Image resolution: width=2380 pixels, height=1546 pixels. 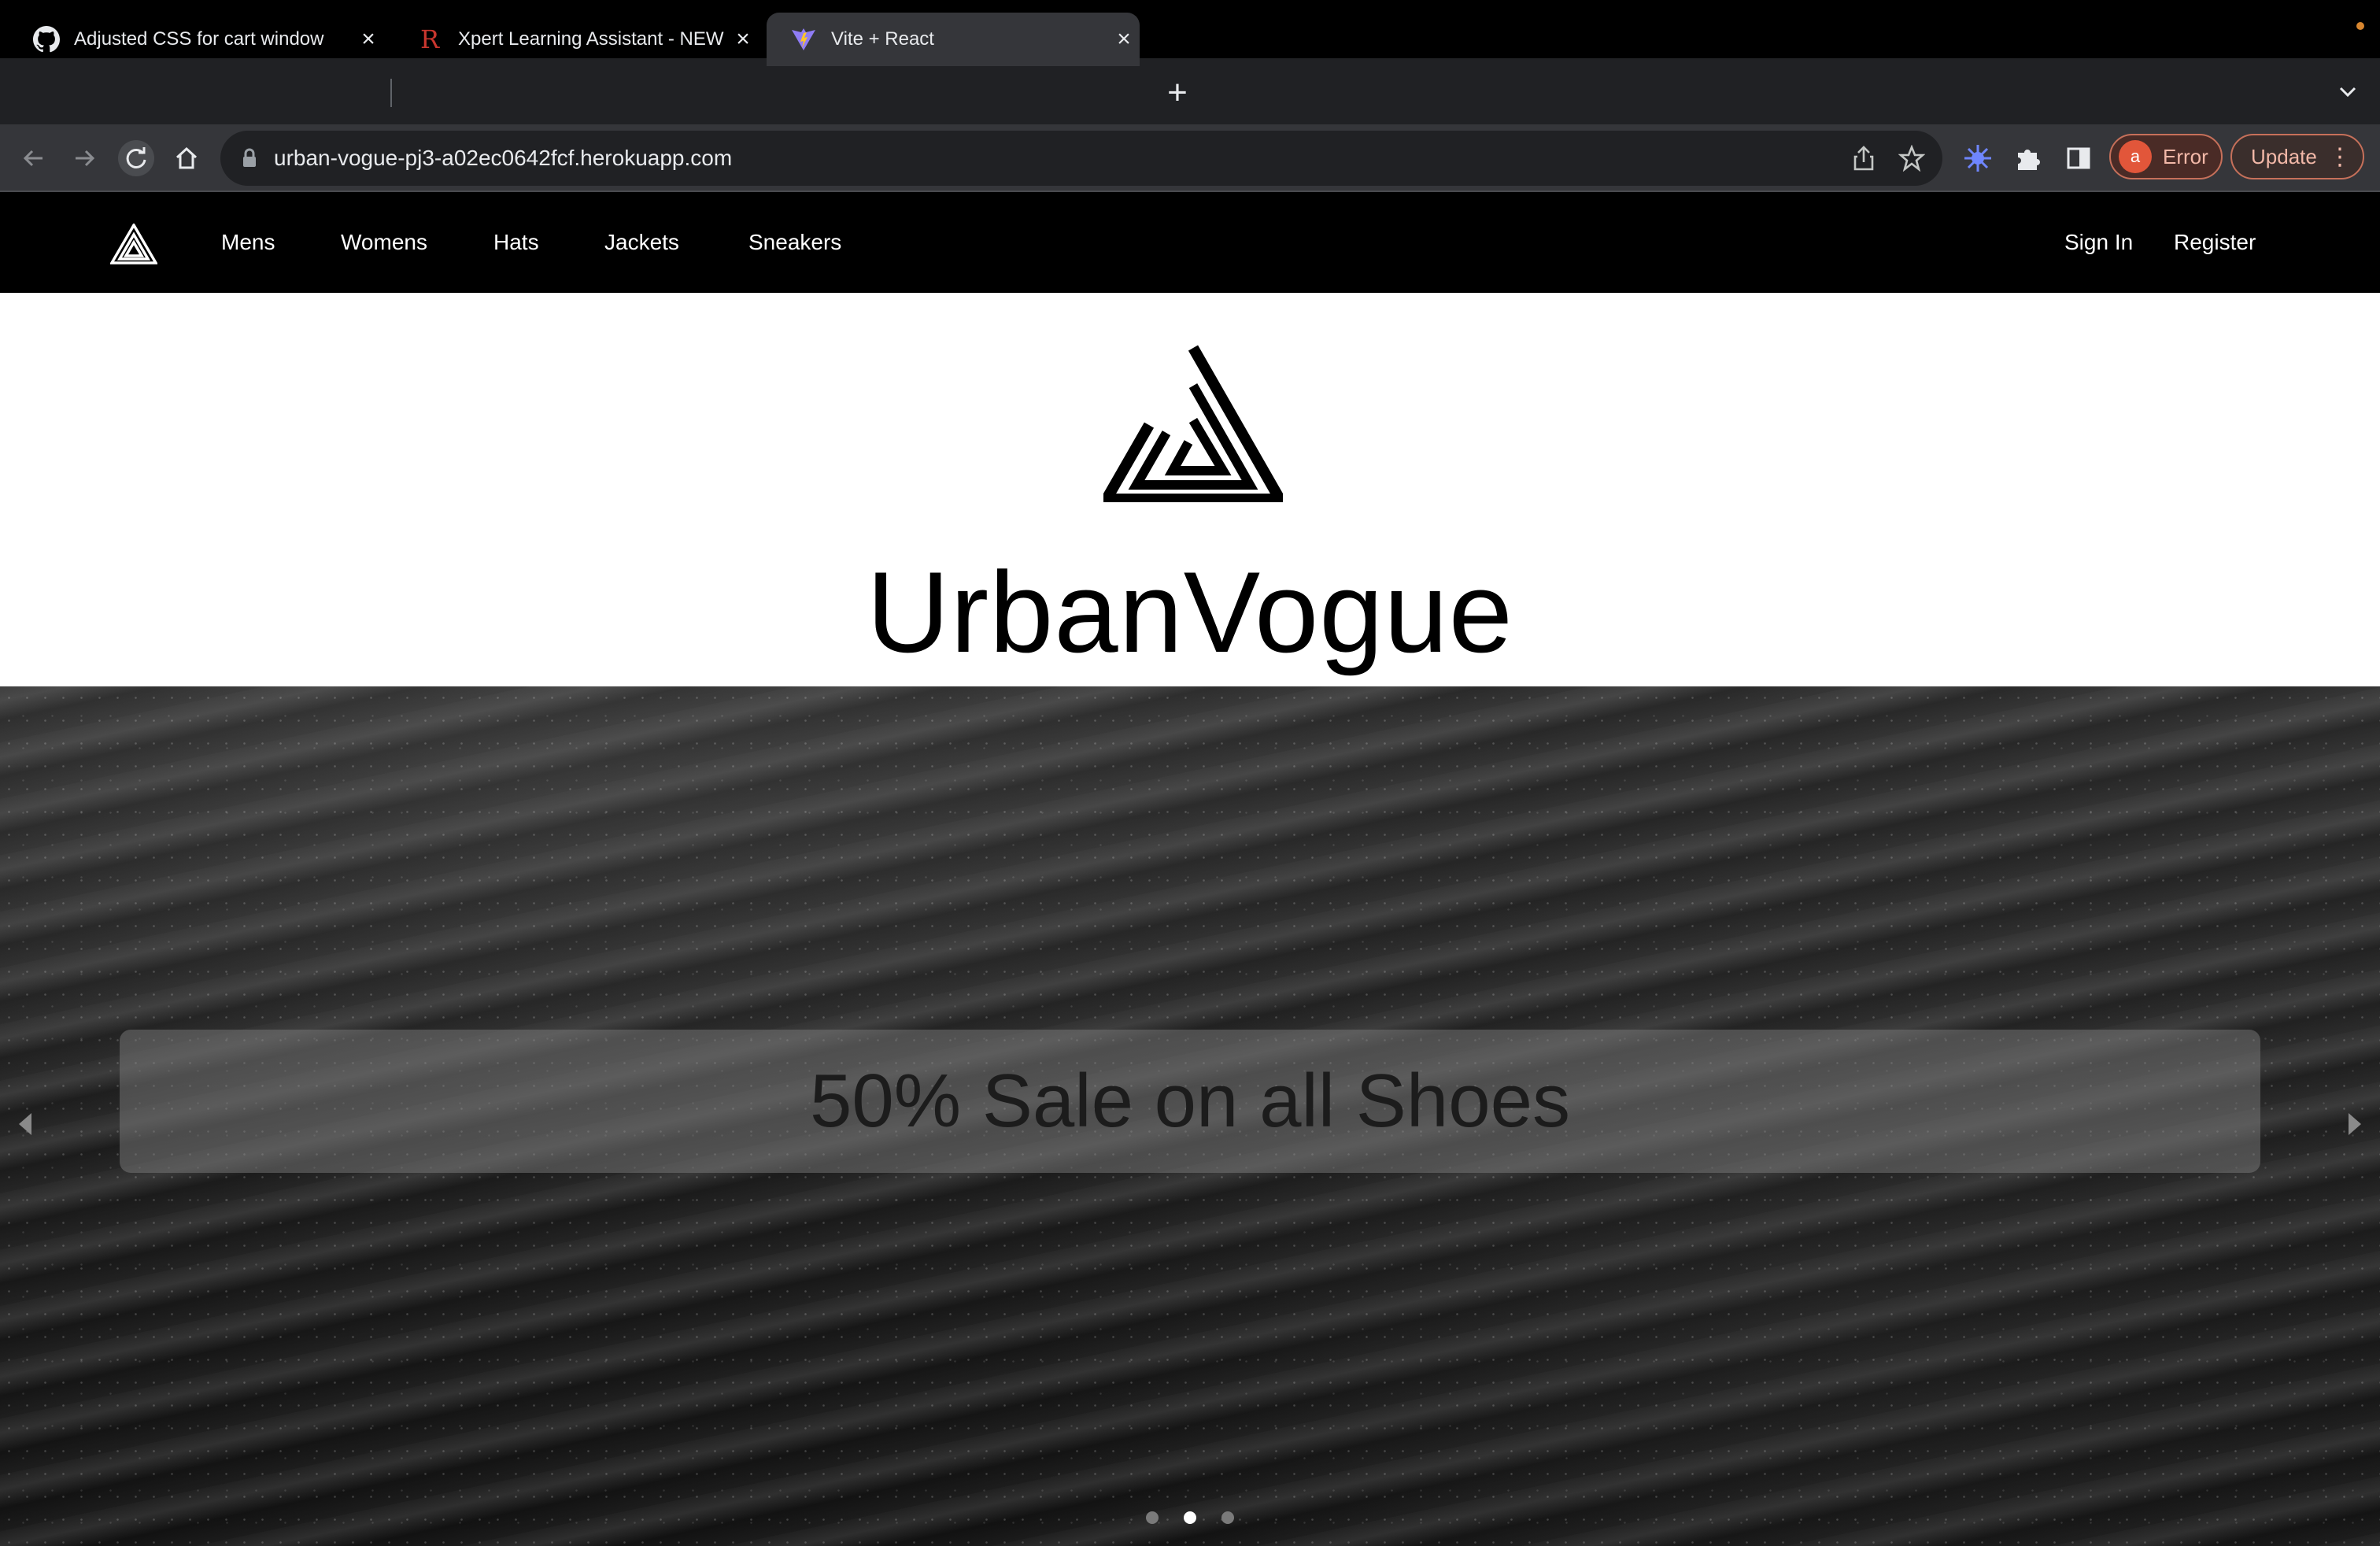 What do you see at coordinates (384, 243) in the screenshot?
I see `nav-link-womens: Womens` at bounding box center [384, 243].